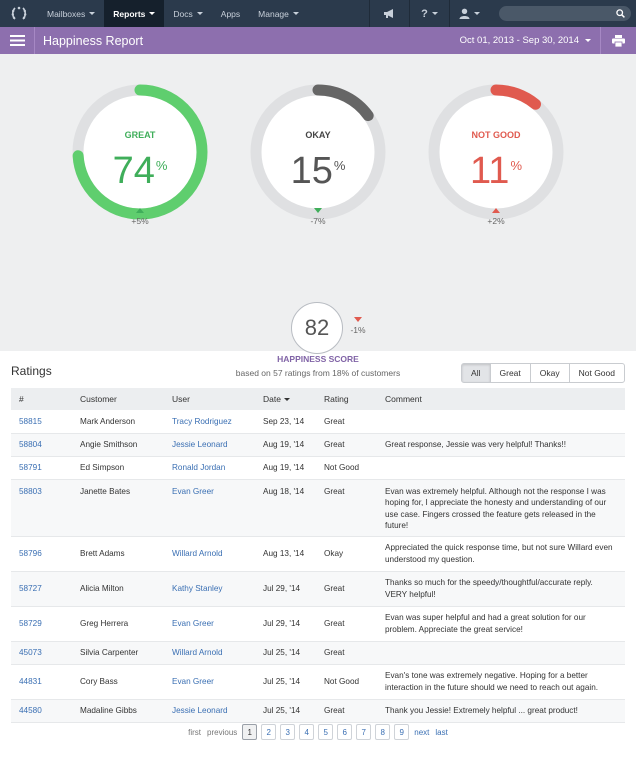 The height and width of the screenshot is (768, 636). What do you see at coordinates (30, 491) in the screenshot?
I see `rating-id-link: 58803` at bounding box center [30, 491].